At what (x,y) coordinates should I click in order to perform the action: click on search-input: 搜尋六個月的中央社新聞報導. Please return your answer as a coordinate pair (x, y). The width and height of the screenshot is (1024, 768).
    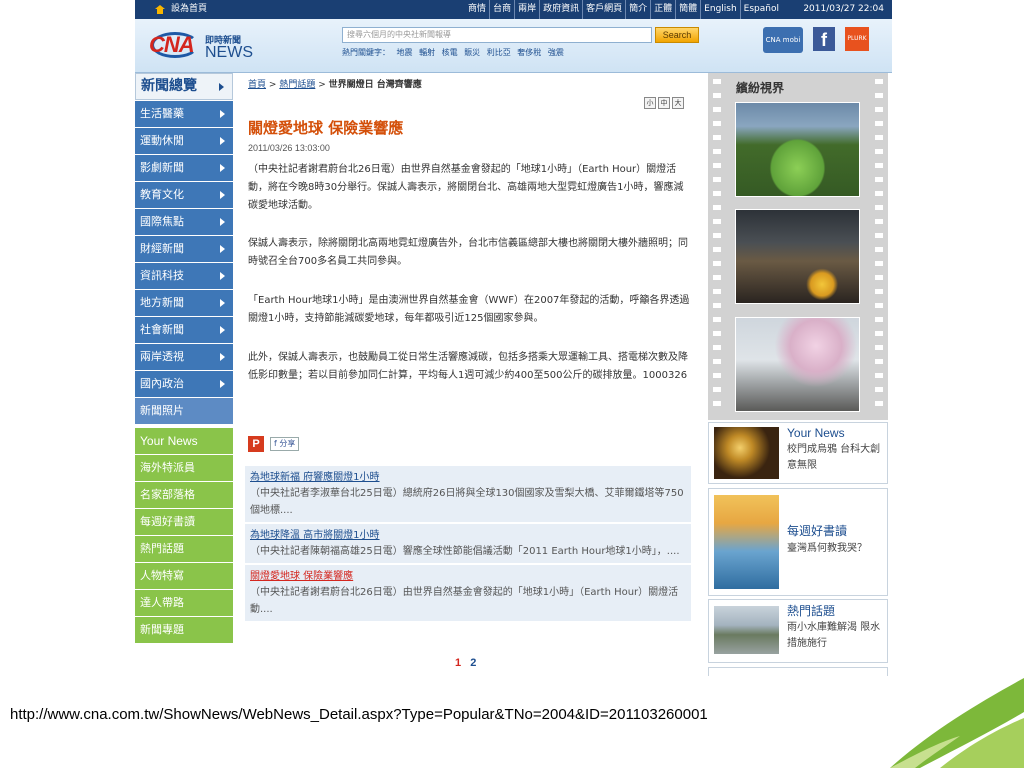
    Looking at the image, I should click on (497, 35).